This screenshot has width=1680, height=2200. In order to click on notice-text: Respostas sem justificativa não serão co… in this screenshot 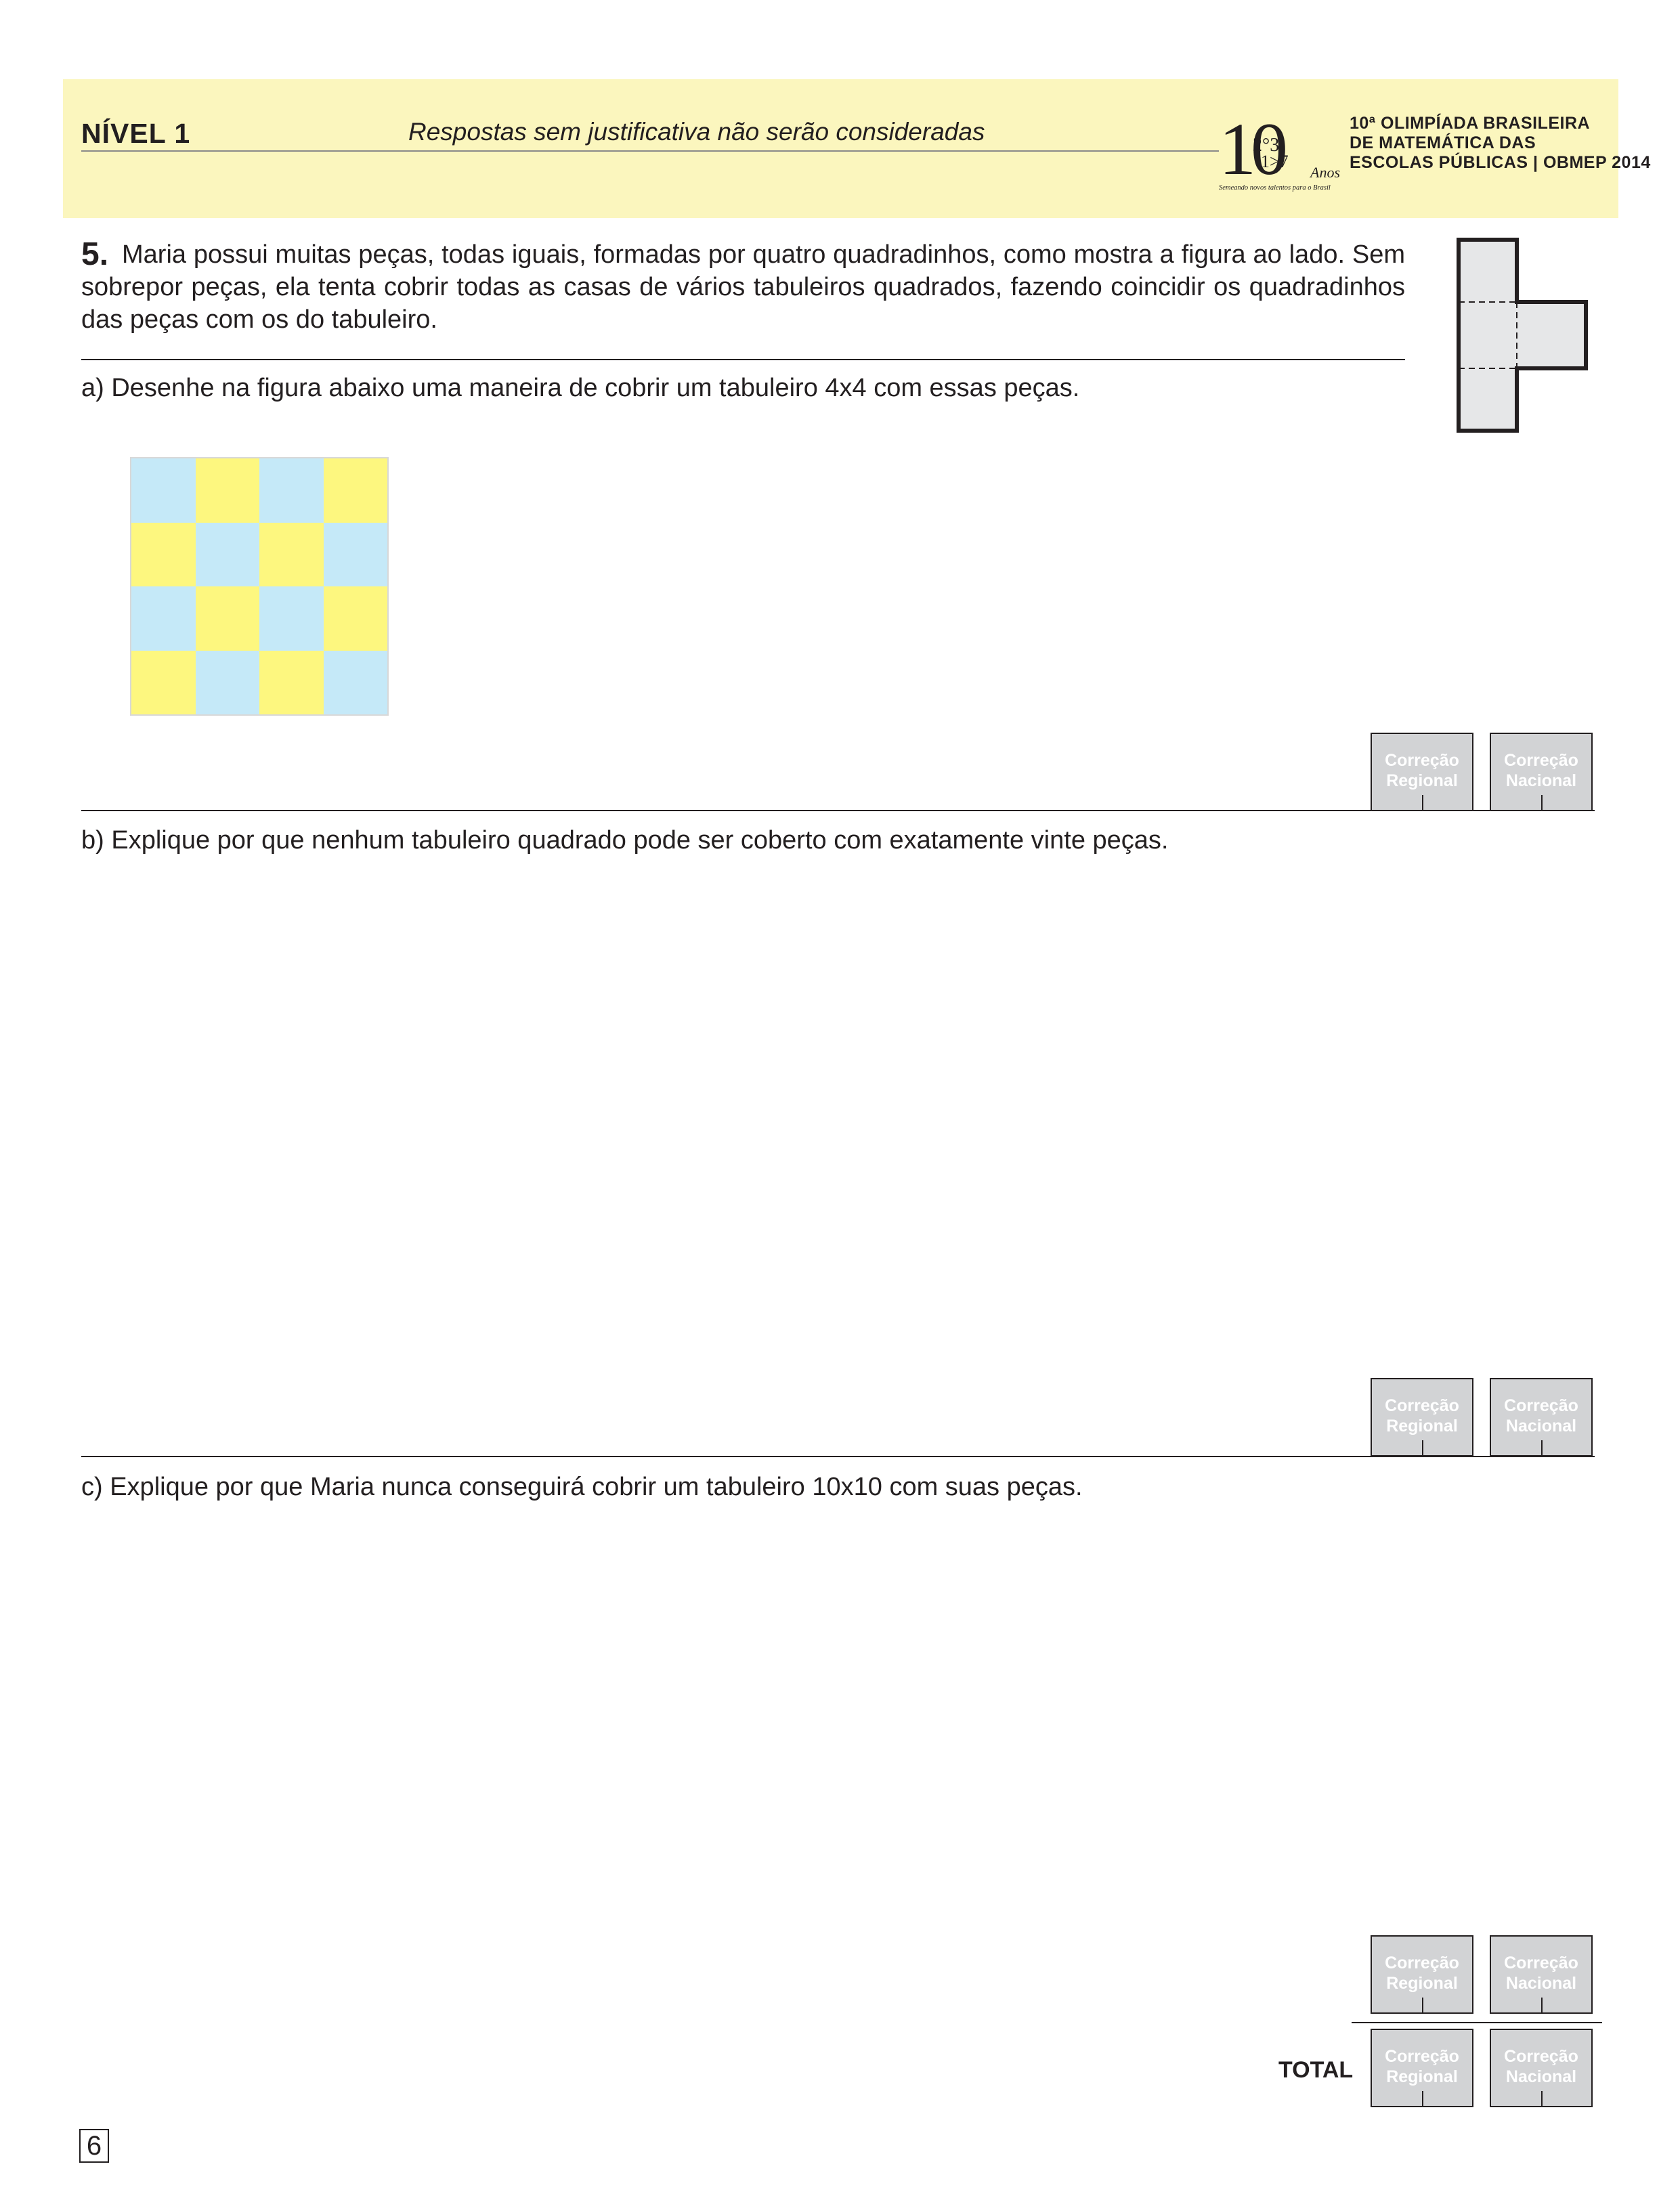, I will do `click(696, 132)`.